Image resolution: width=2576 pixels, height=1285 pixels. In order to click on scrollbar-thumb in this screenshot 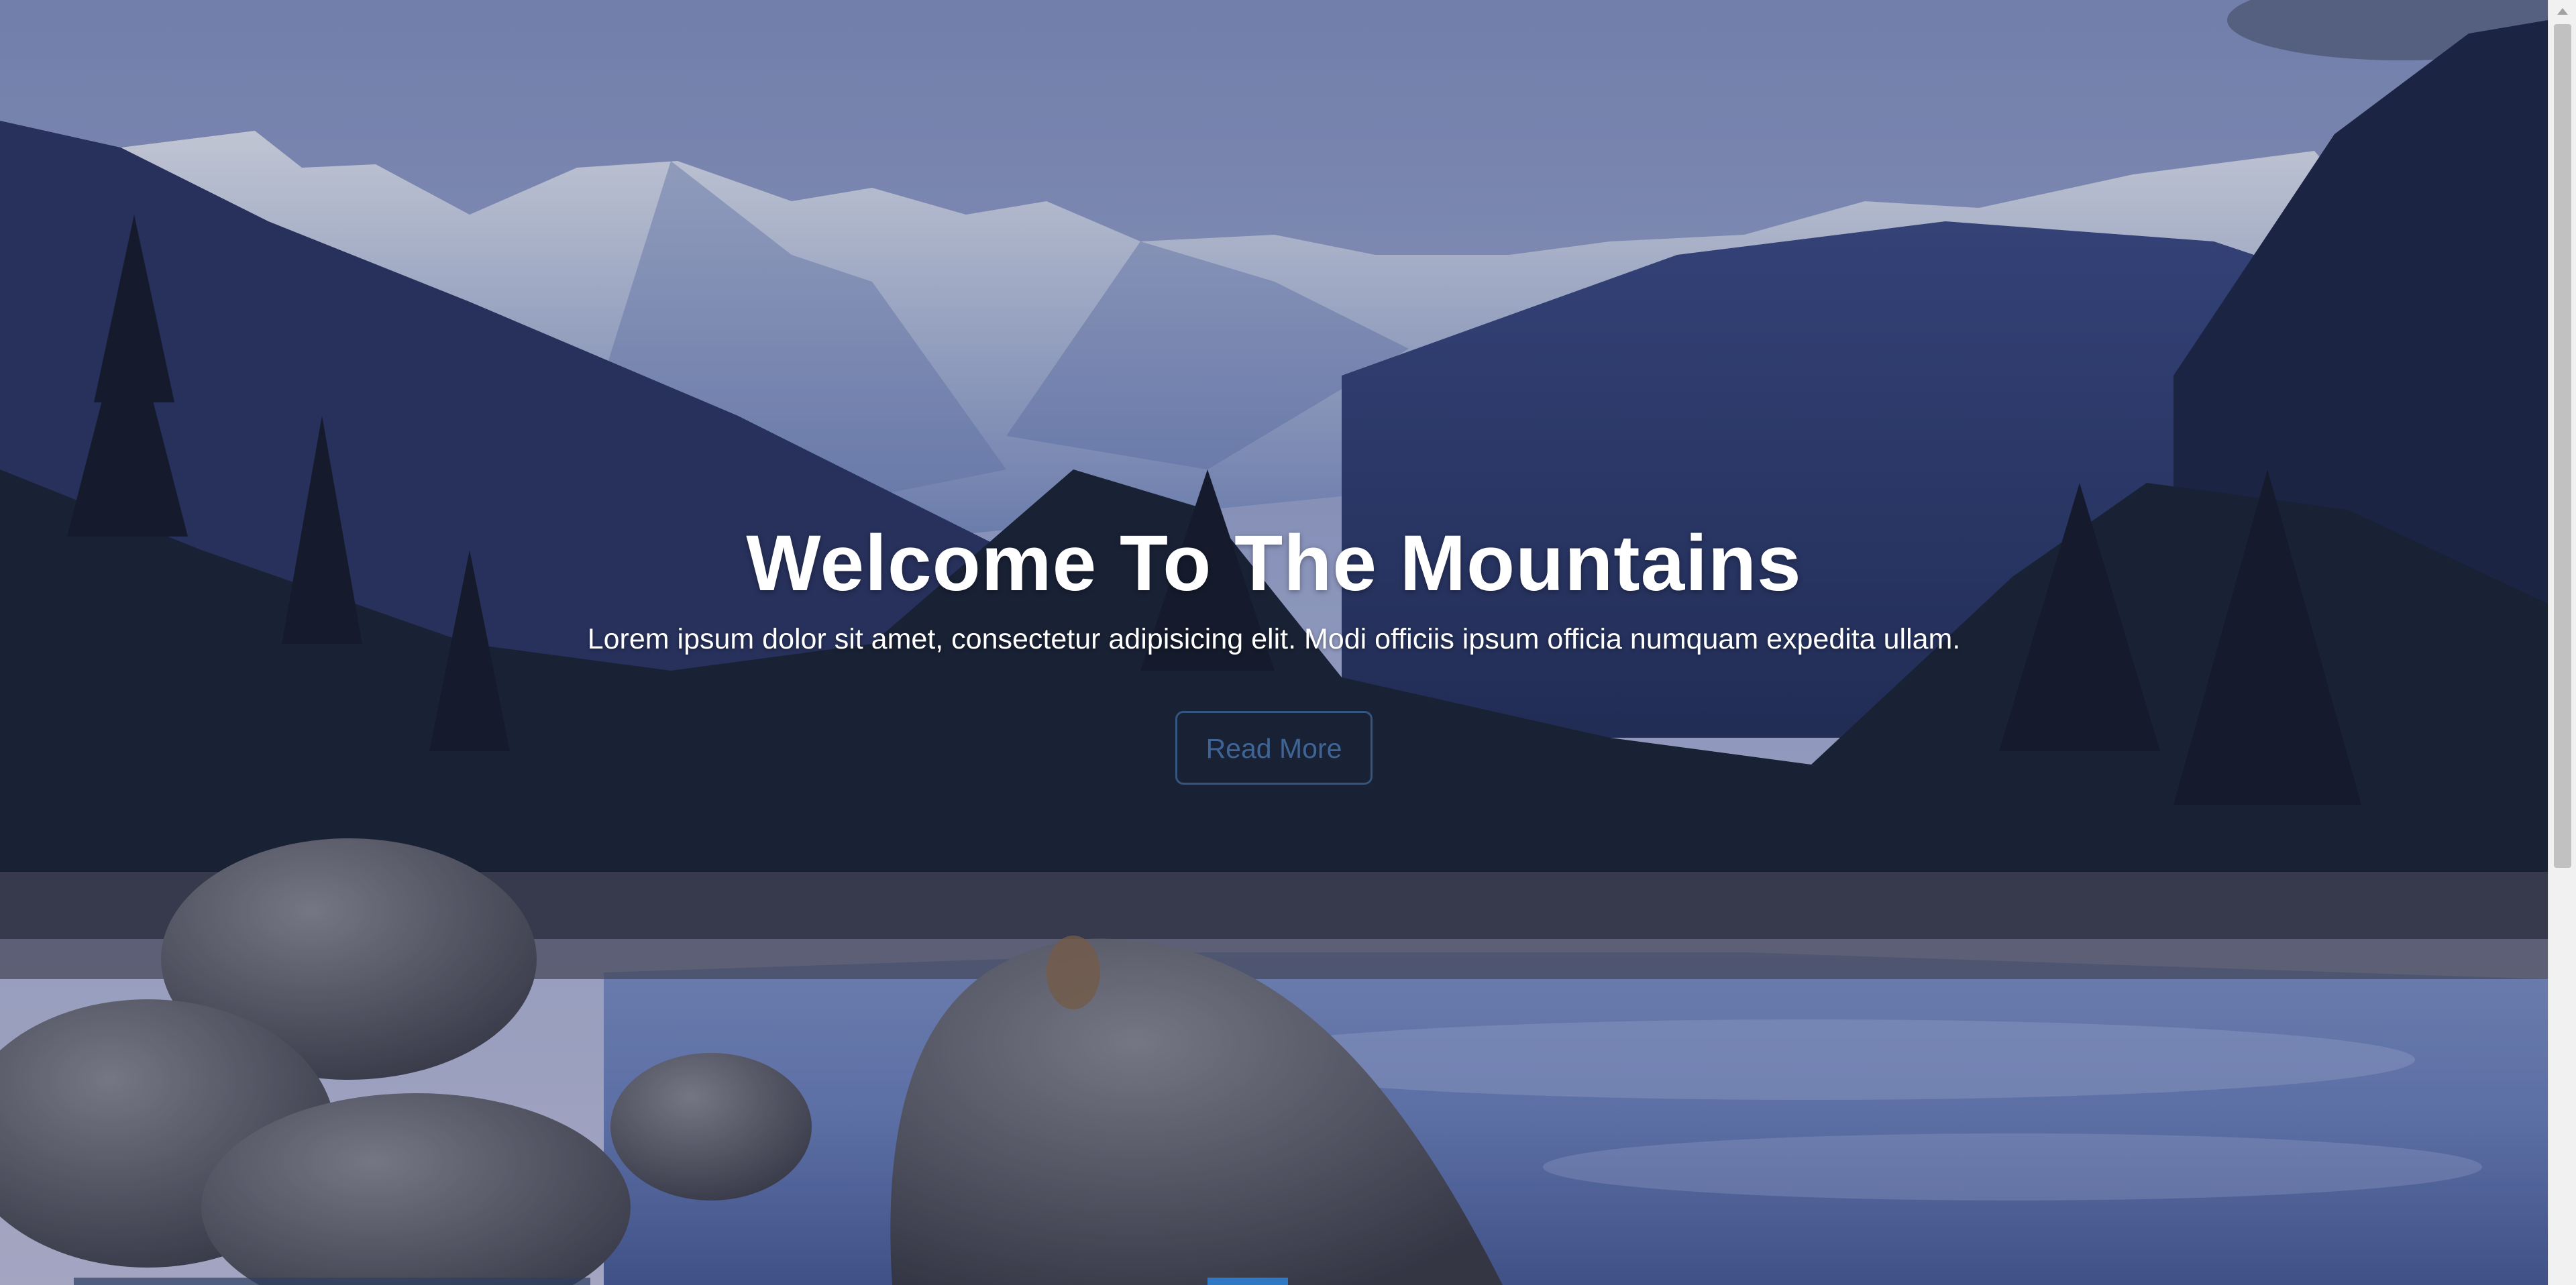, I will do `click(2562, 446)`.